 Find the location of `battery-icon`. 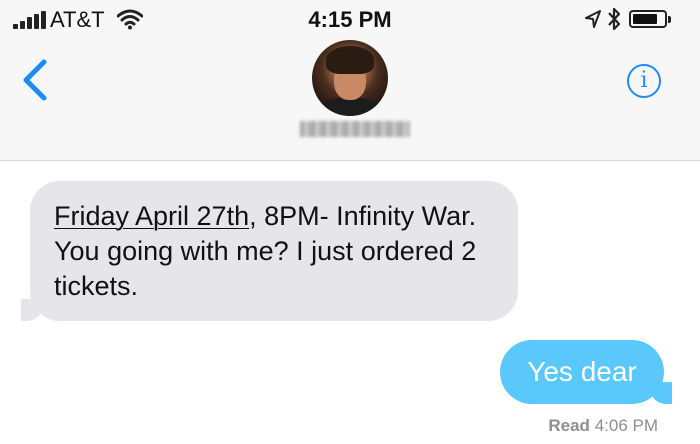

battery-icon is located at coordinates (650, 19).